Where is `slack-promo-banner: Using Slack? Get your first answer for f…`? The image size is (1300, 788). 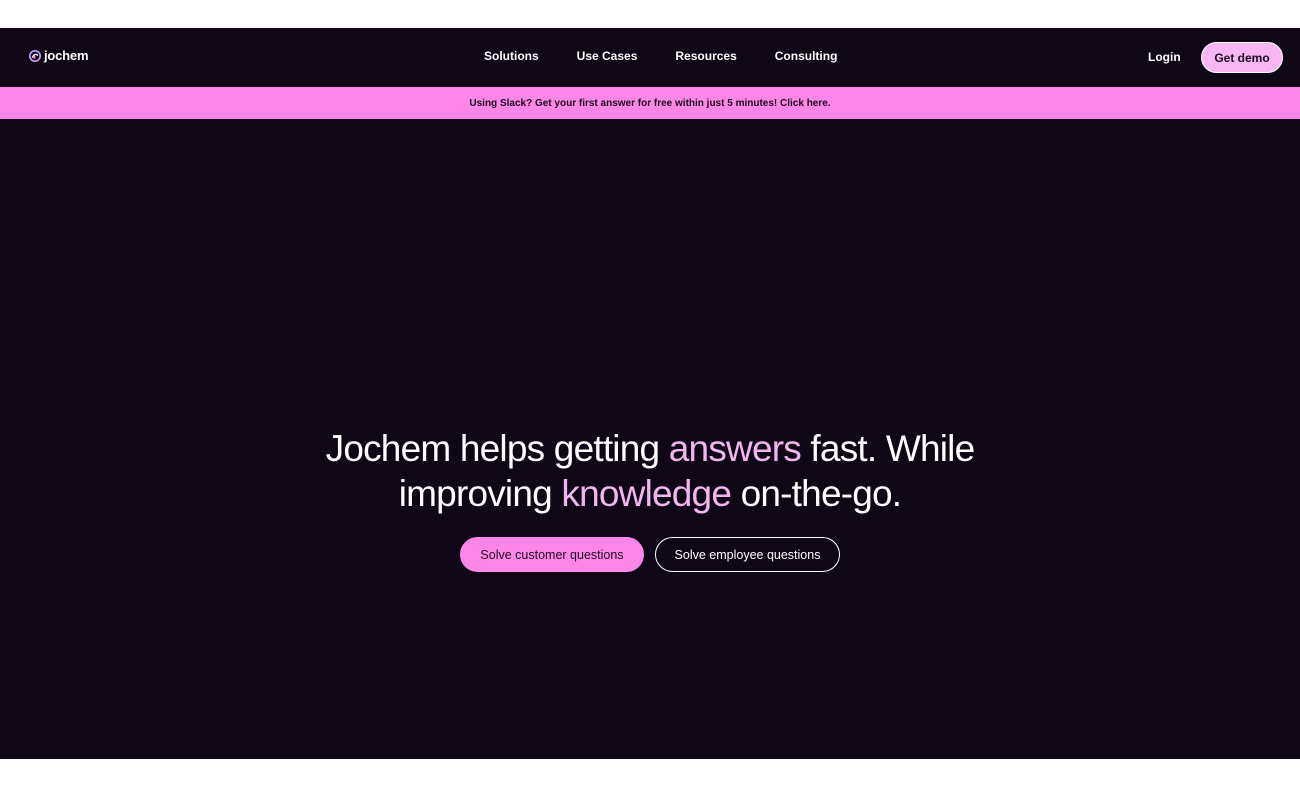 slack-promo-banner: Using Slack? Get your first answer for f… is located at coordinates (650, 103).